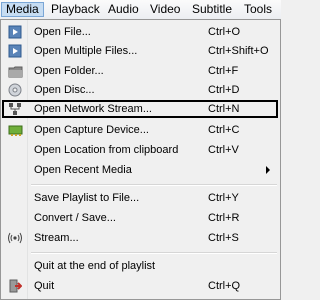  Describe the element at coordinates (140, 266) in the screenshot. I see `menu-item-quit-end-of-playlist: Quit at the end of playlist` at that location.